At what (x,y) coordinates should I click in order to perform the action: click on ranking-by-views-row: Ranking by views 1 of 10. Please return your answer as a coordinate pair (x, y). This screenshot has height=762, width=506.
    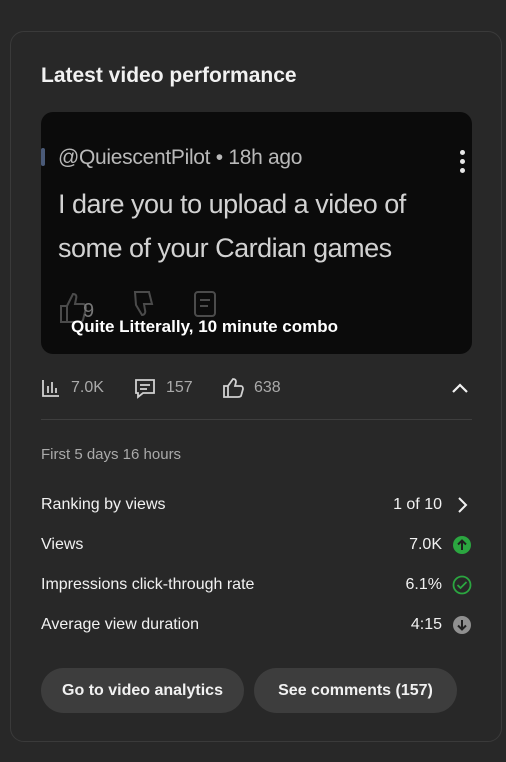
    Looking at the image, I should click on (256, 506).